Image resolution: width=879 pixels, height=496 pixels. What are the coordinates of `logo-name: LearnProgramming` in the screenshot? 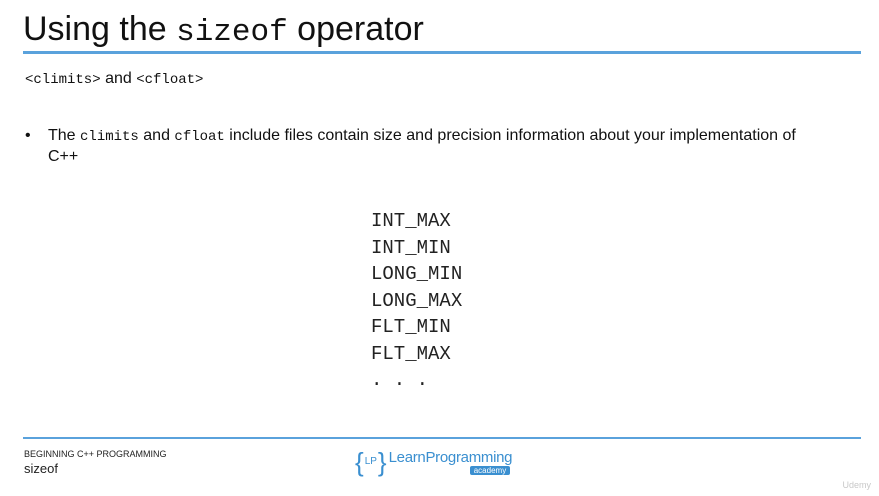 It's located at (450, 457).